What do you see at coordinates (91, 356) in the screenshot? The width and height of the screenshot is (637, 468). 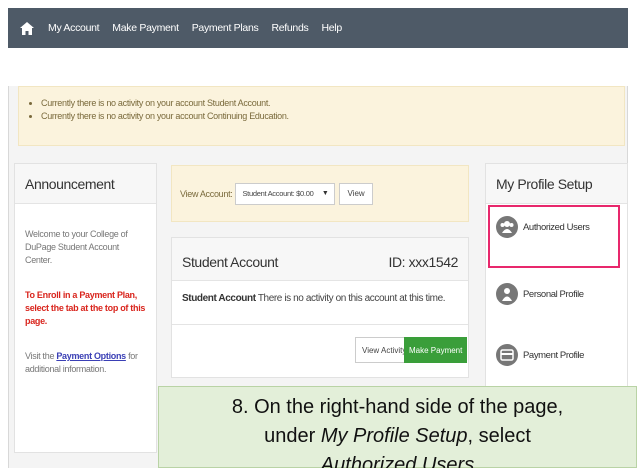 I see `payment-options-link: Payment Options` at bounding box center [91, 356].